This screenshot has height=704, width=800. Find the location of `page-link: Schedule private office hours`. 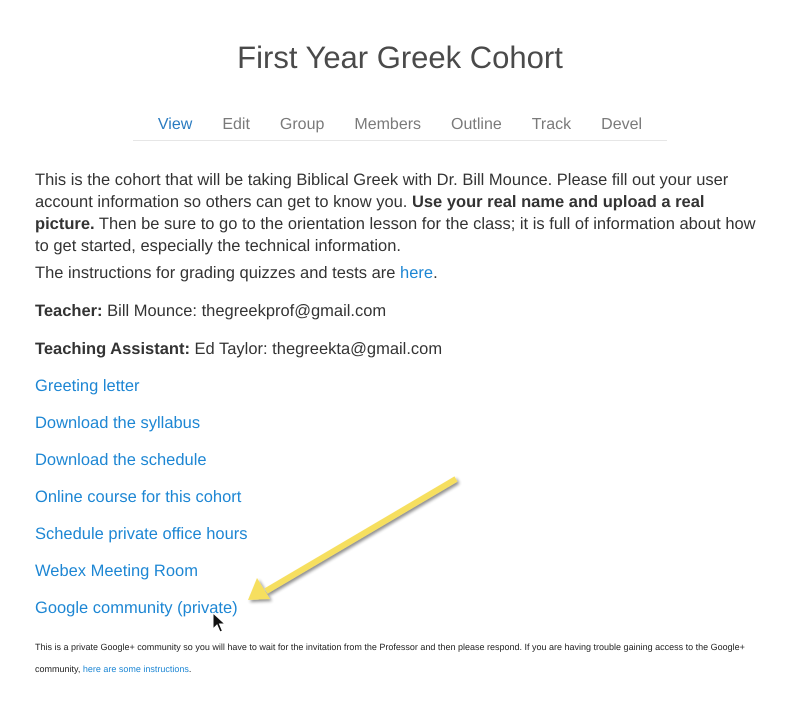

page-link: Schedule private office hours is located at coordinates (141, 534).